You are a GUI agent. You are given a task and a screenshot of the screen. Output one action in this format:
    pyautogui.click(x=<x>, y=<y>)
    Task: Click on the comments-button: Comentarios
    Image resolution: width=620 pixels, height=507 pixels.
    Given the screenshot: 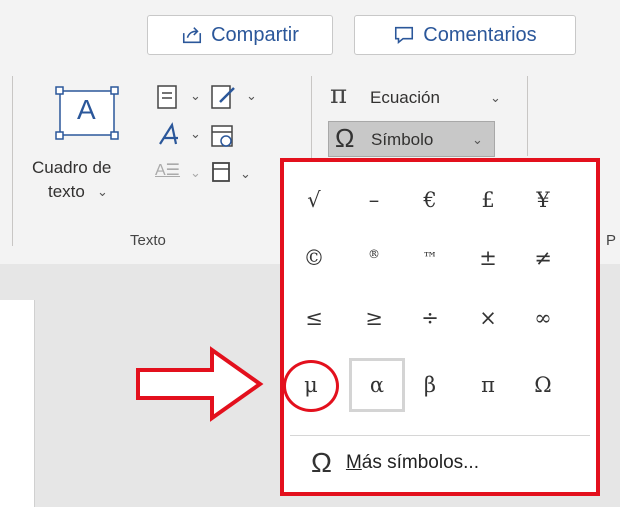 What is the action you would take?
    pyautogui.click(x=465, y=35)
    